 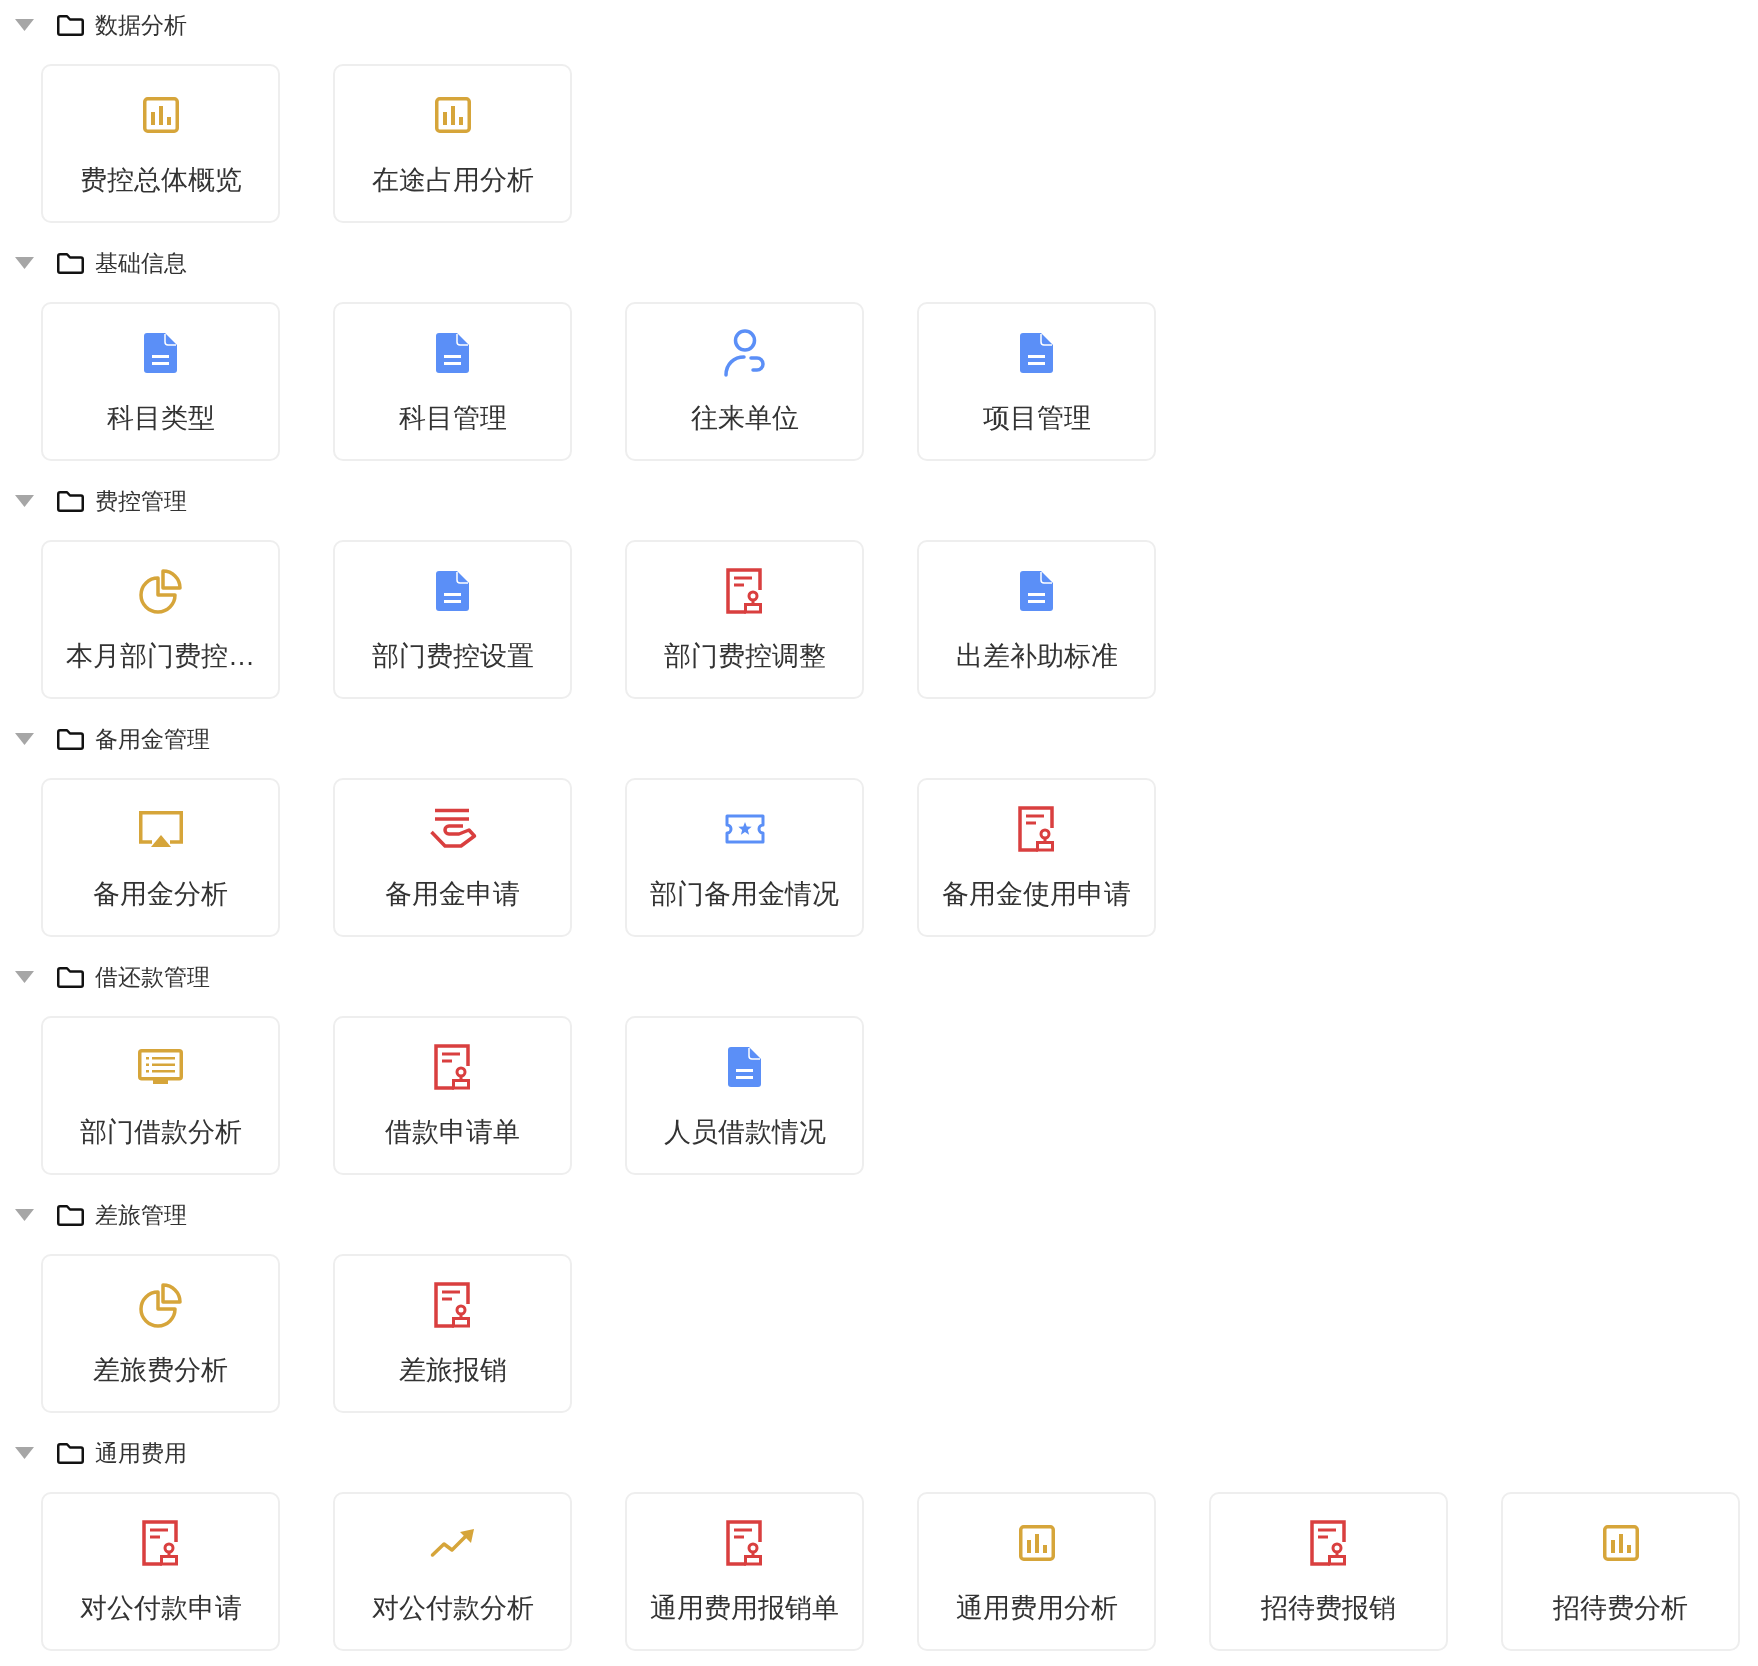 I want to click on trend-up-icon, so click(x=452, y=1543).